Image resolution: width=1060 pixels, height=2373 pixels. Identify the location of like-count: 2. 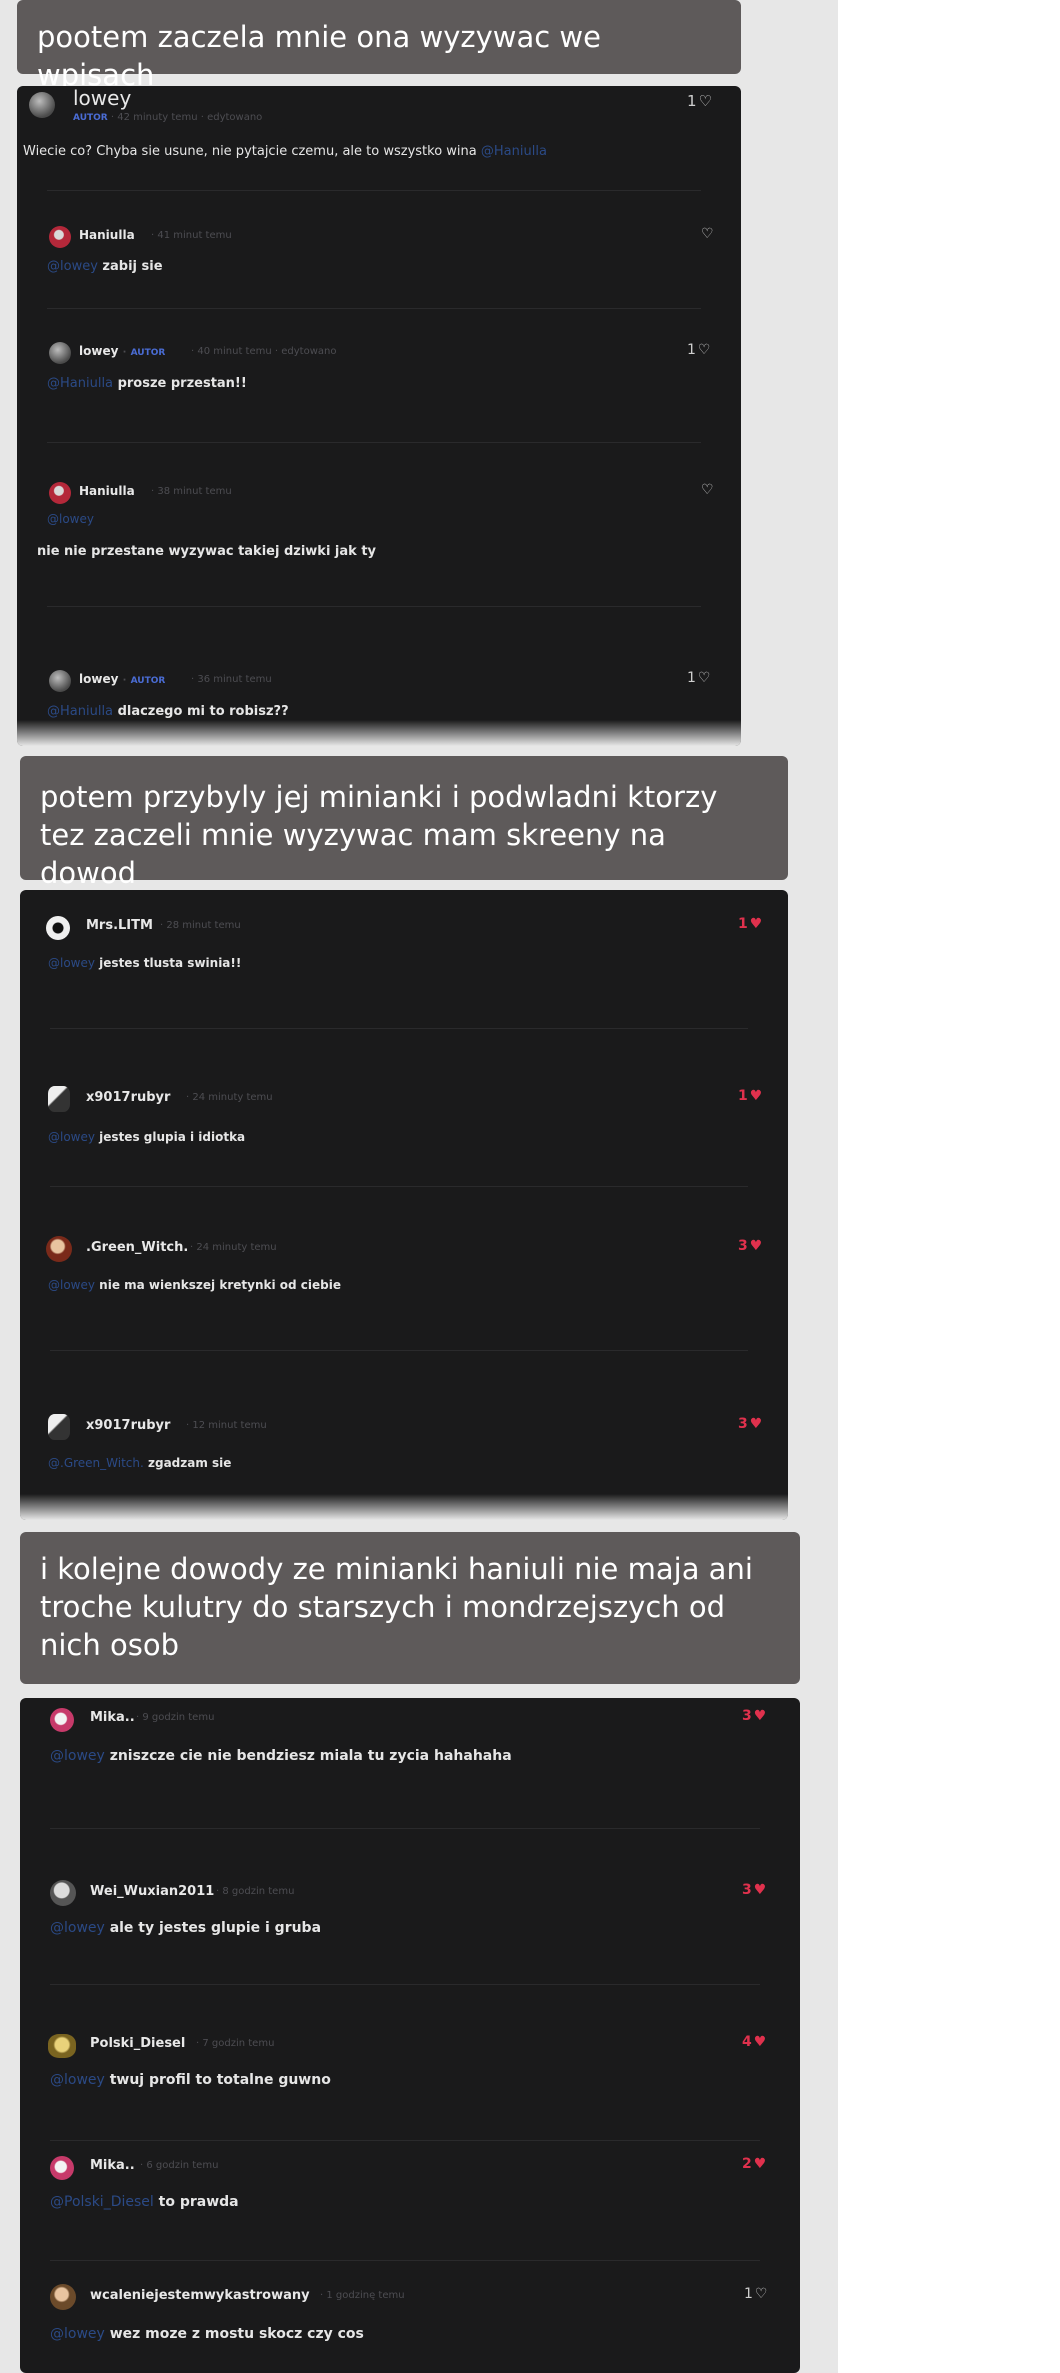
(747, 2164).